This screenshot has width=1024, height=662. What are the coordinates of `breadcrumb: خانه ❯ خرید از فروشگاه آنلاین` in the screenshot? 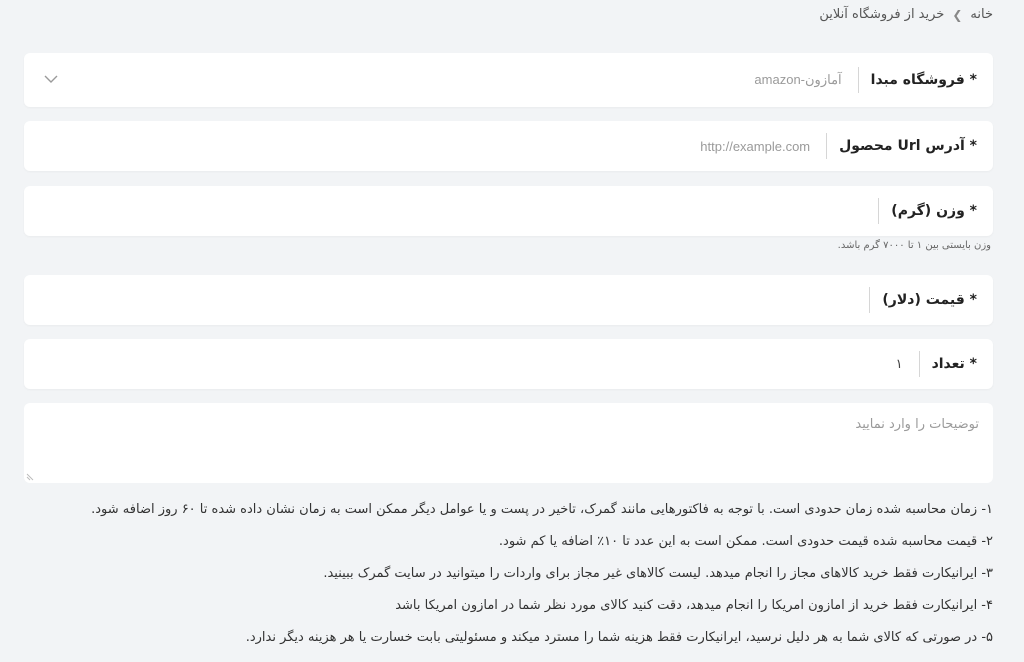 It's located at (906, 14).